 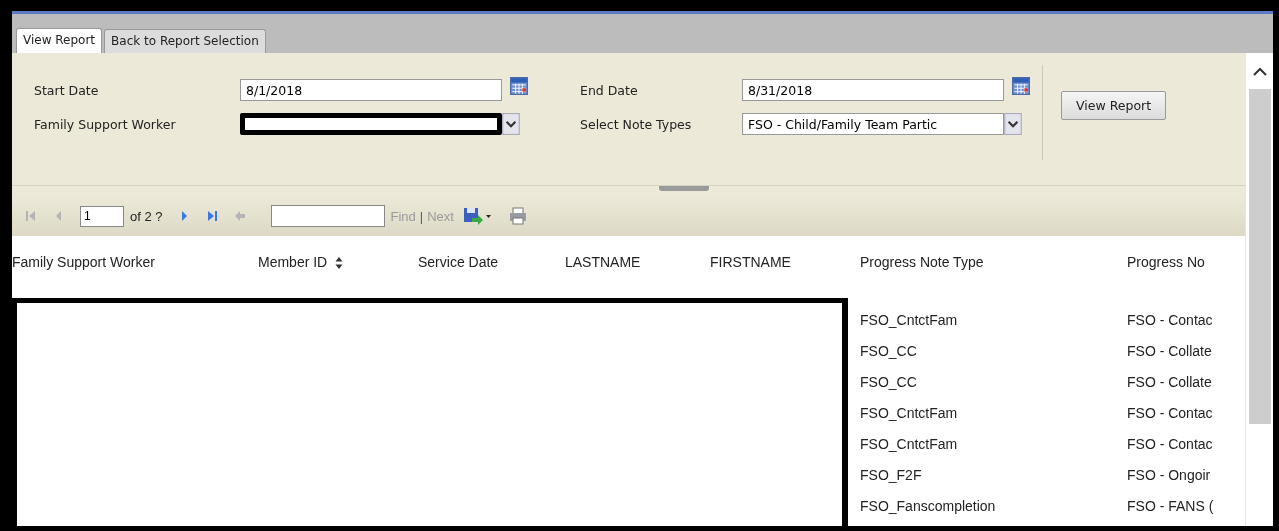 What do you see at coordinates (455, 262) in the screenshot?
I see `column-header: Service Date` at bounding box center [455, 262].